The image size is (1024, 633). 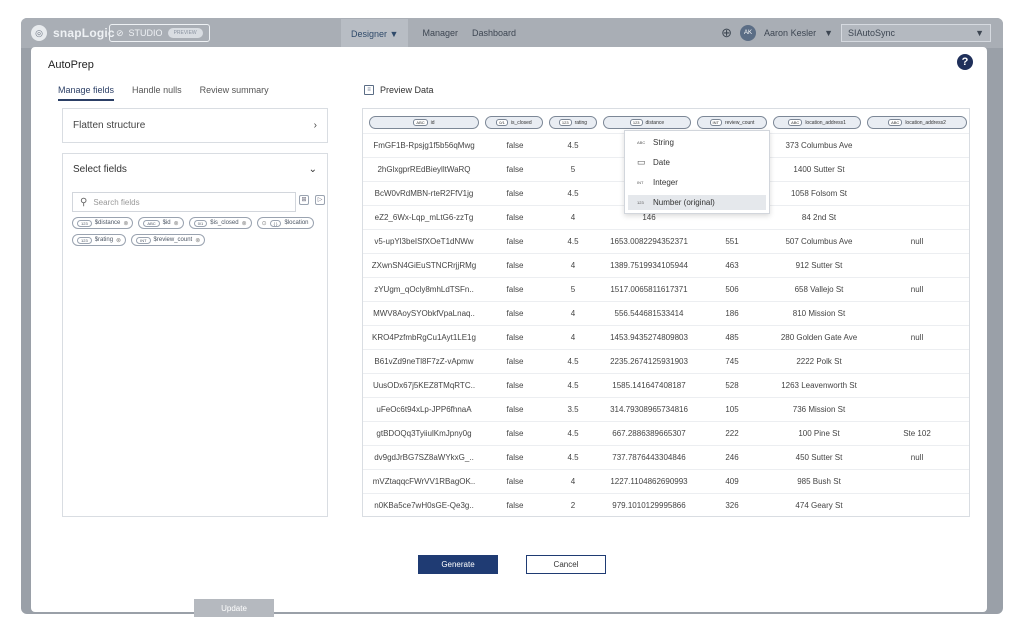 I want to click on flatten-structure-section: Flatten structure ›, so click(x=195, y=125).